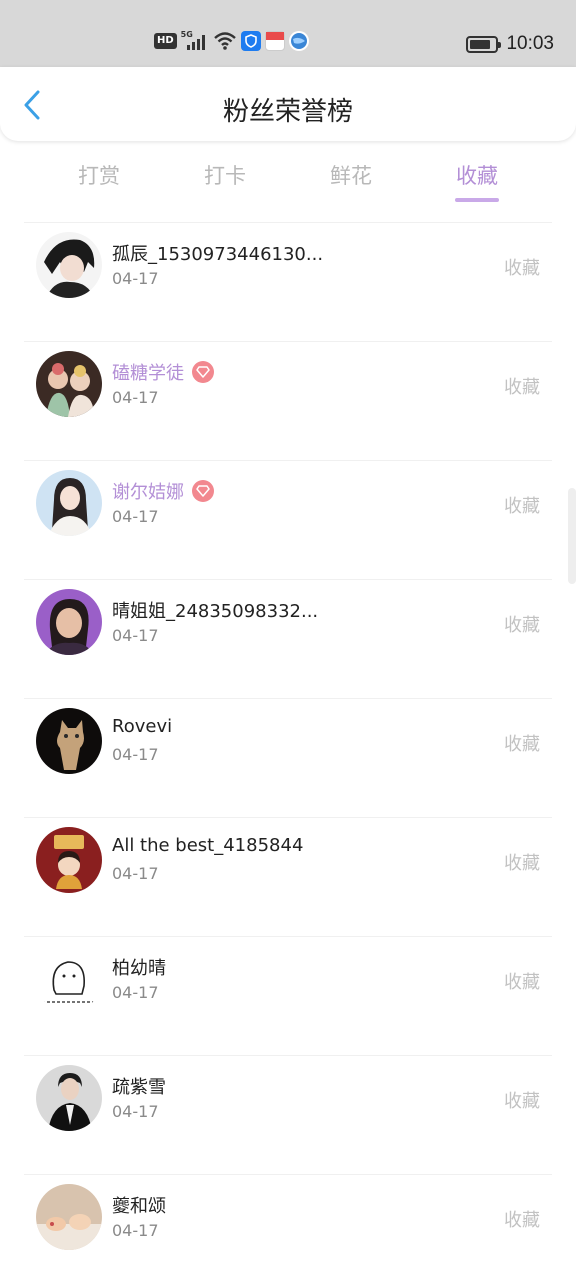  I want to click on user-name: 柏幼晴, so click(139, 968).